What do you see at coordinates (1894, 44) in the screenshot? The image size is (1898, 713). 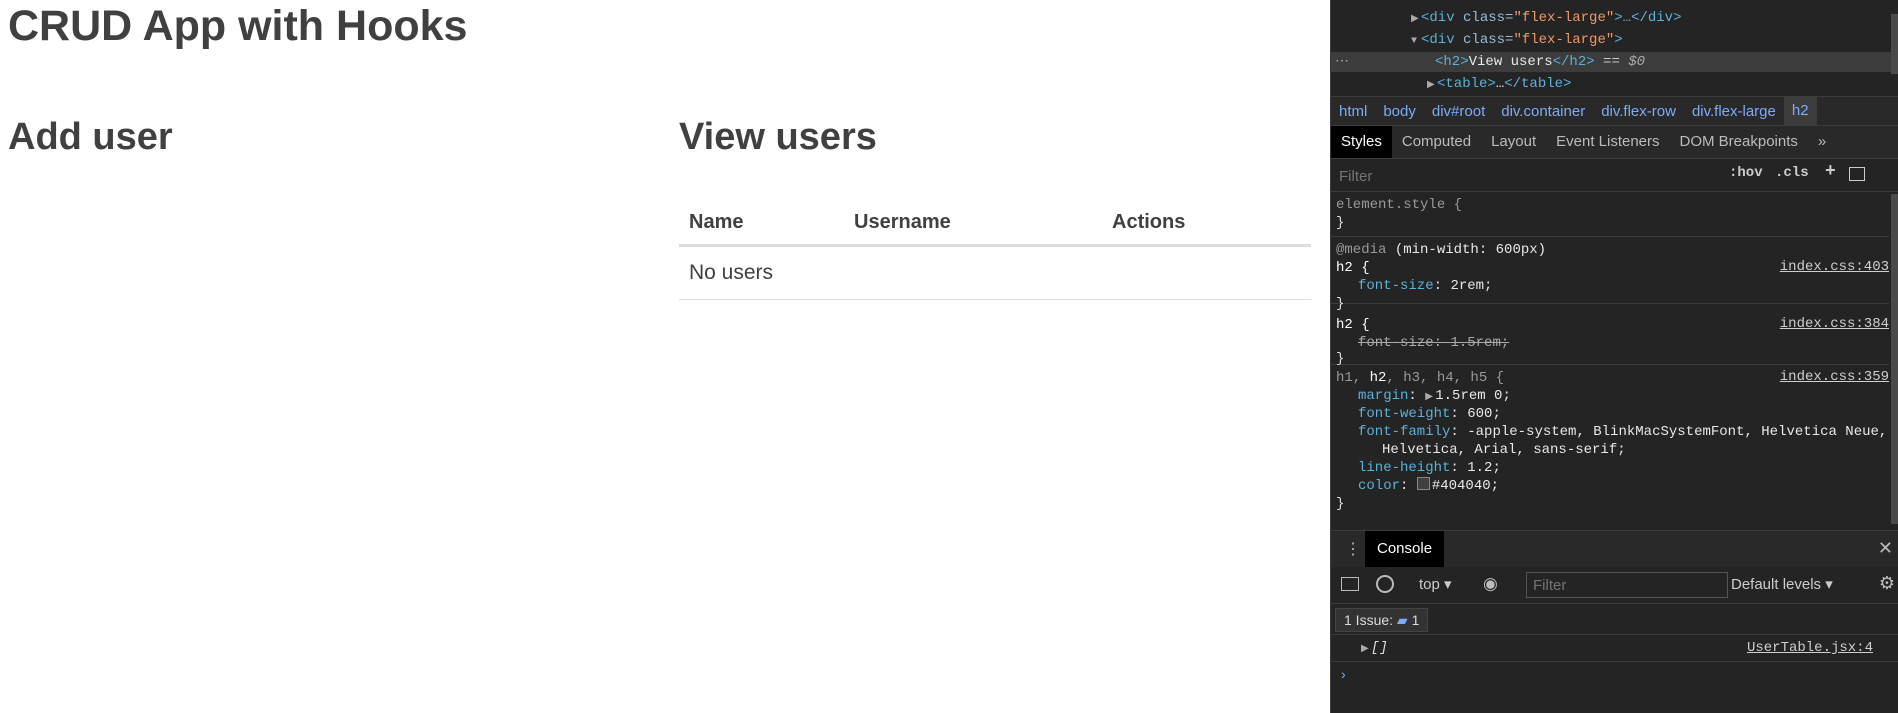 I see `dom-scrollbar` at bounding box center [1894, 44].